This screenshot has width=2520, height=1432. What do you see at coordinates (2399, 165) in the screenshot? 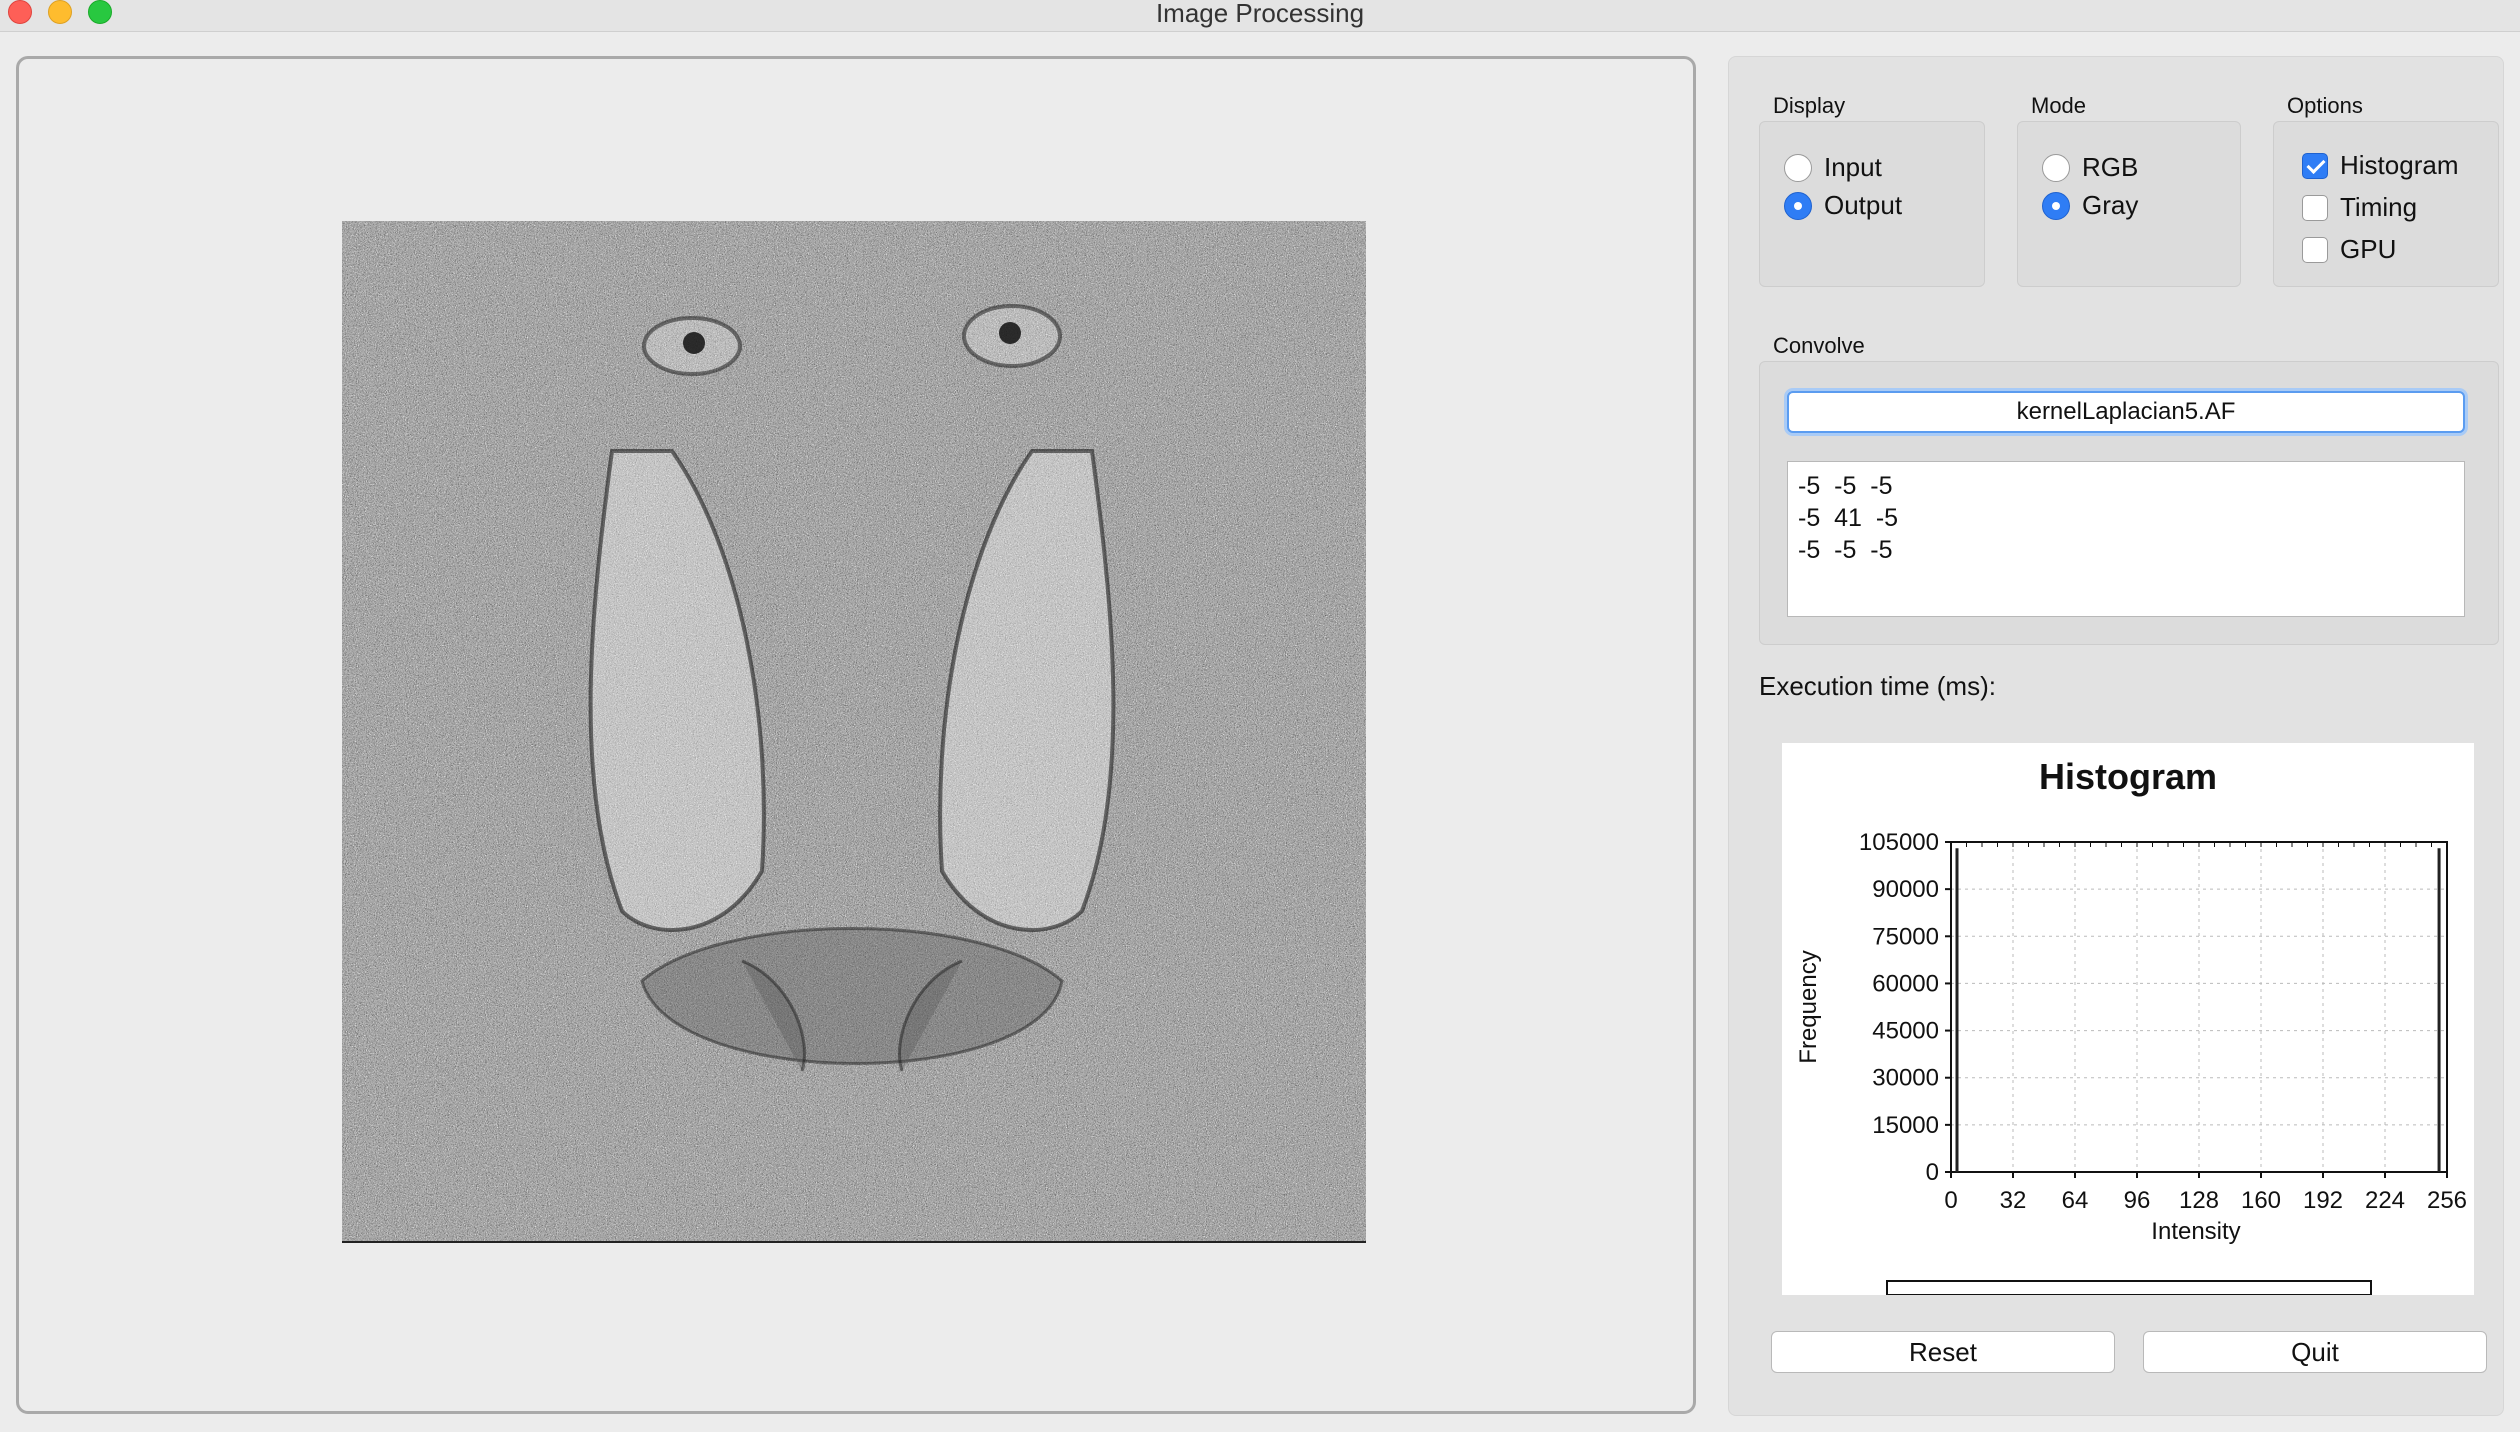
I see `checkbox-label: Histogram` at bounding box center [2399, 165].